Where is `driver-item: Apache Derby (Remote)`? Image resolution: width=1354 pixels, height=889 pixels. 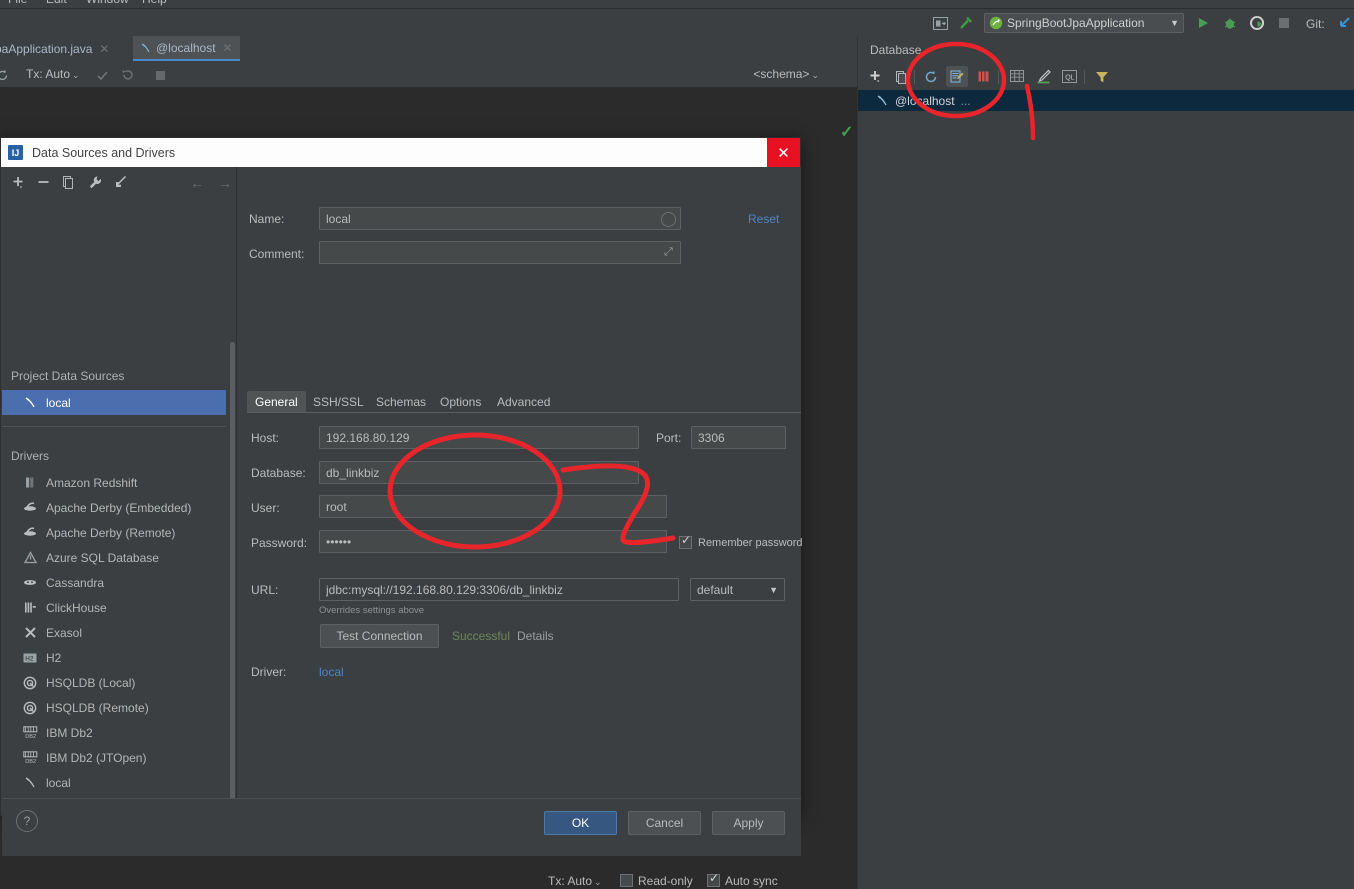
driver-item: Apache Derby (Remote) is located at coordinates (114, 532).